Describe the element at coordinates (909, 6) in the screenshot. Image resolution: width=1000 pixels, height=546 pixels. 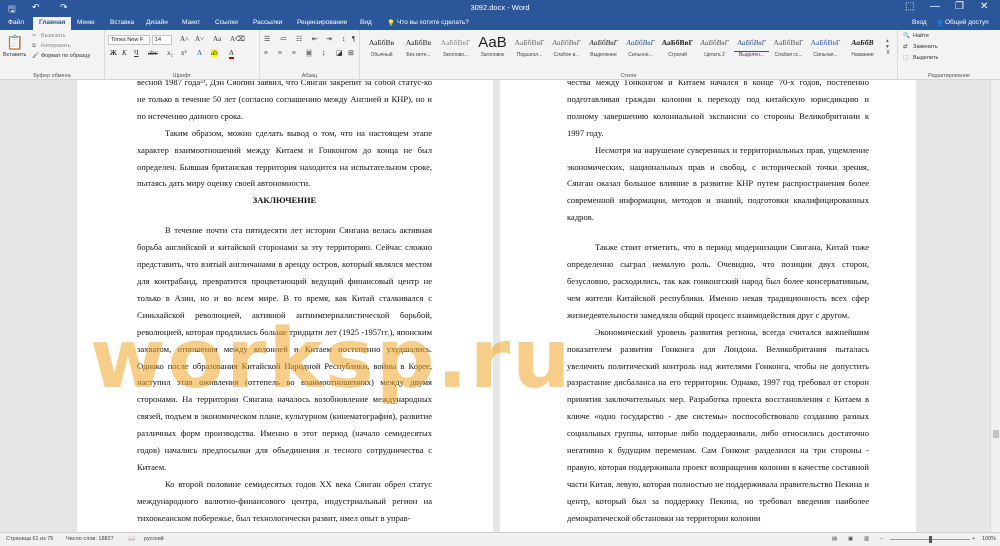
I see `ribbon-display-button: ⬚` at that location.